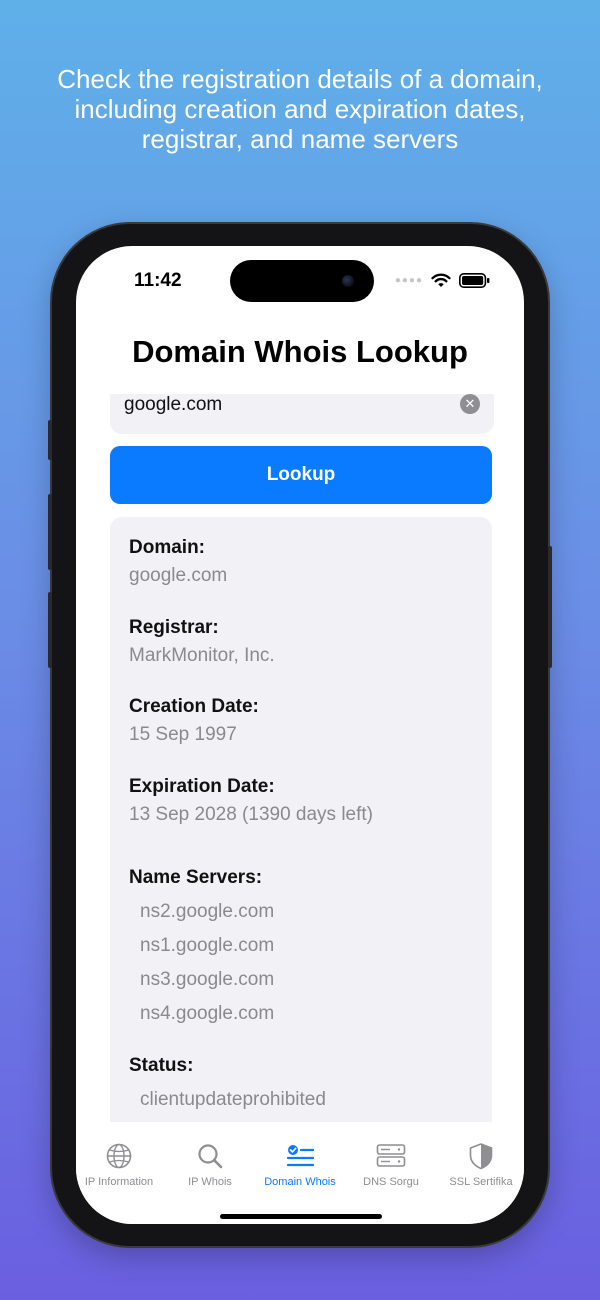  Describe the element at coordinates (481, 1182) in the screenshot. I see `tab-label: SSL Sertifika` at that location.